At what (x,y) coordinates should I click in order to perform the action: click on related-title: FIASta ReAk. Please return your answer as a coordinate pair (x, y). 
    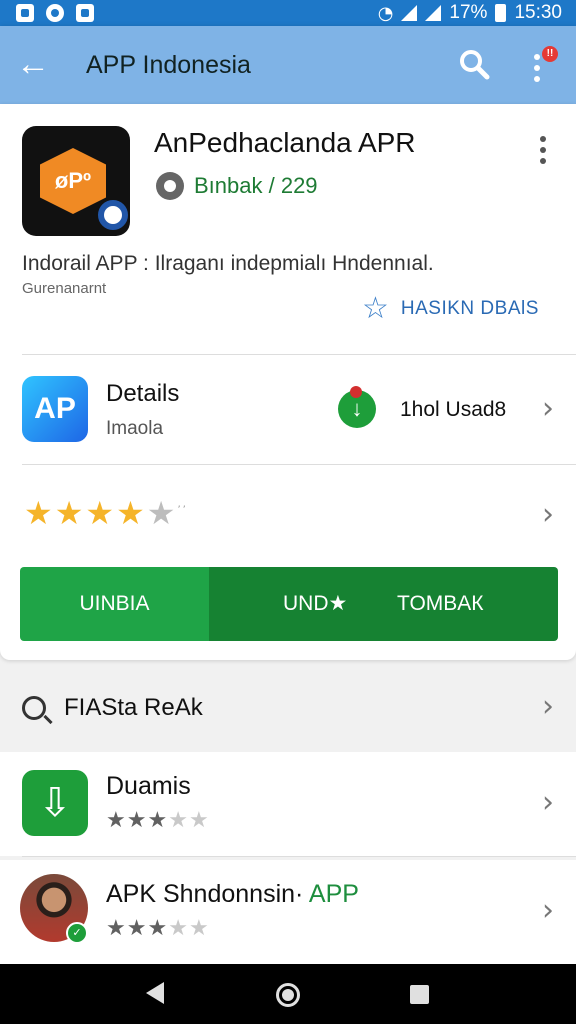
    Looking at the image, I should click on (133, 707).